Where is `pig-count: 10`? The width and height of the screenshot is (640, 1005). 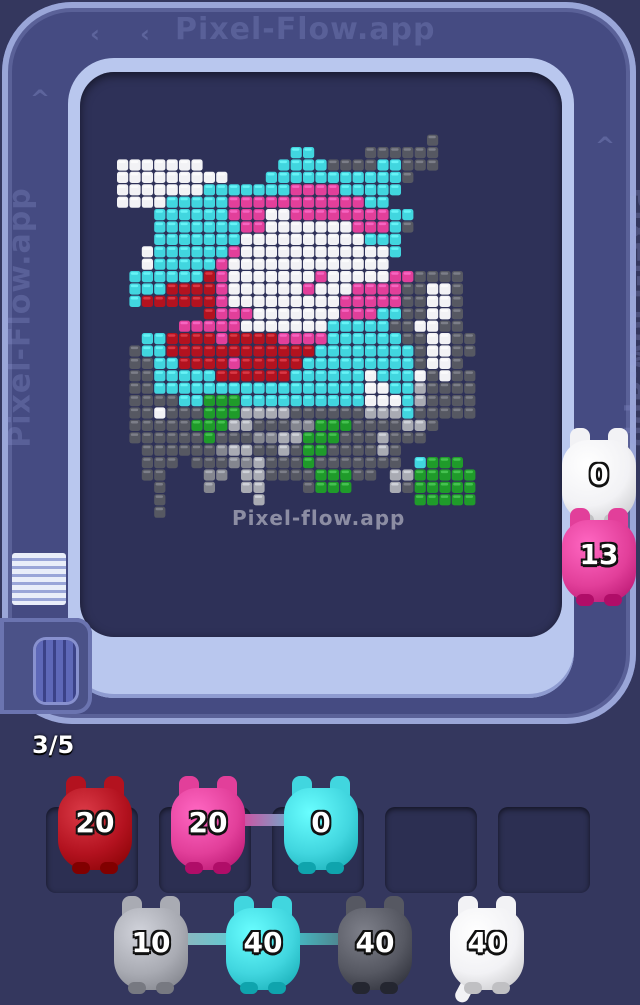
pig-count: 10 is located at coordinates (151, 942).